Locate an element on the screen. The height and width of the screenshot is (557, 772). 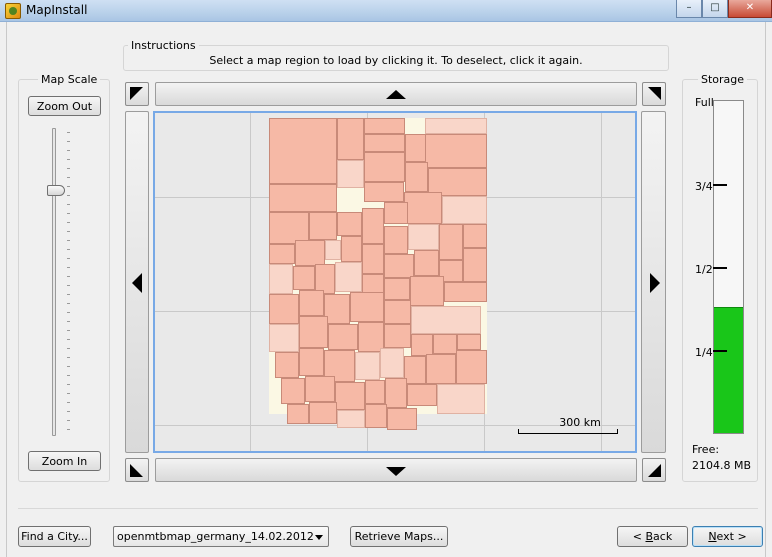
close-button: ✕ is located at coordinates (750, 9).